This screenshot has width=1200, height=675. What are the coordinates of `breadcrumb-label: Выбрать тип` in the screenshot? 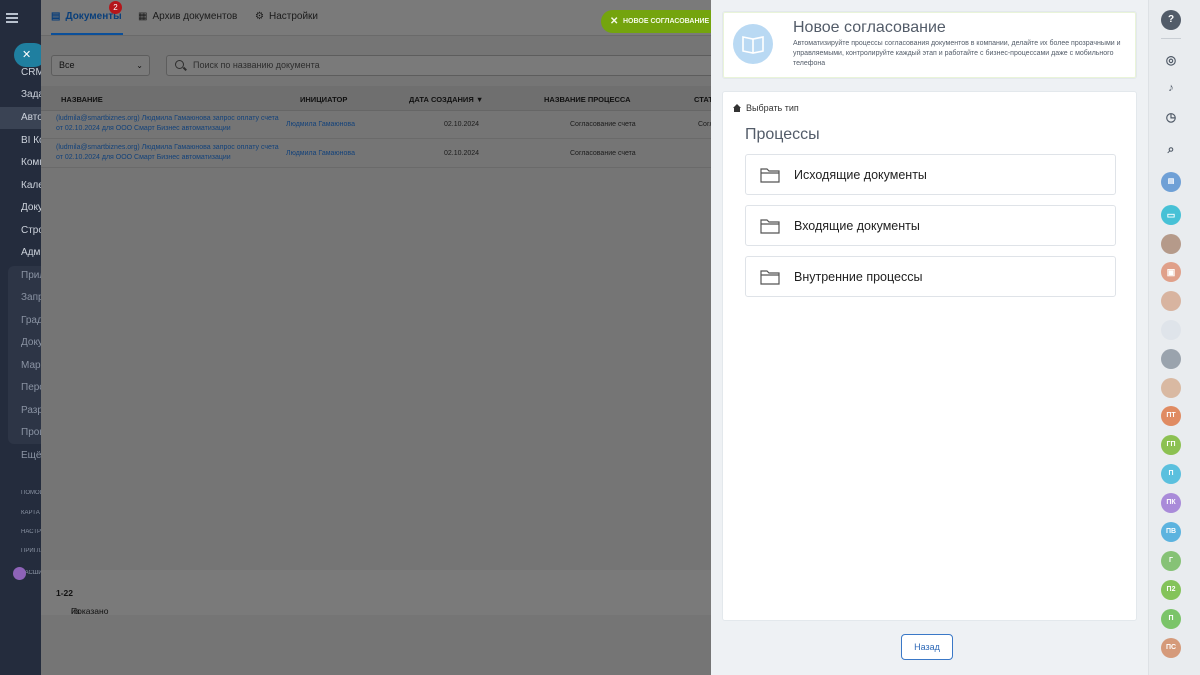 It's located at (772, 108).